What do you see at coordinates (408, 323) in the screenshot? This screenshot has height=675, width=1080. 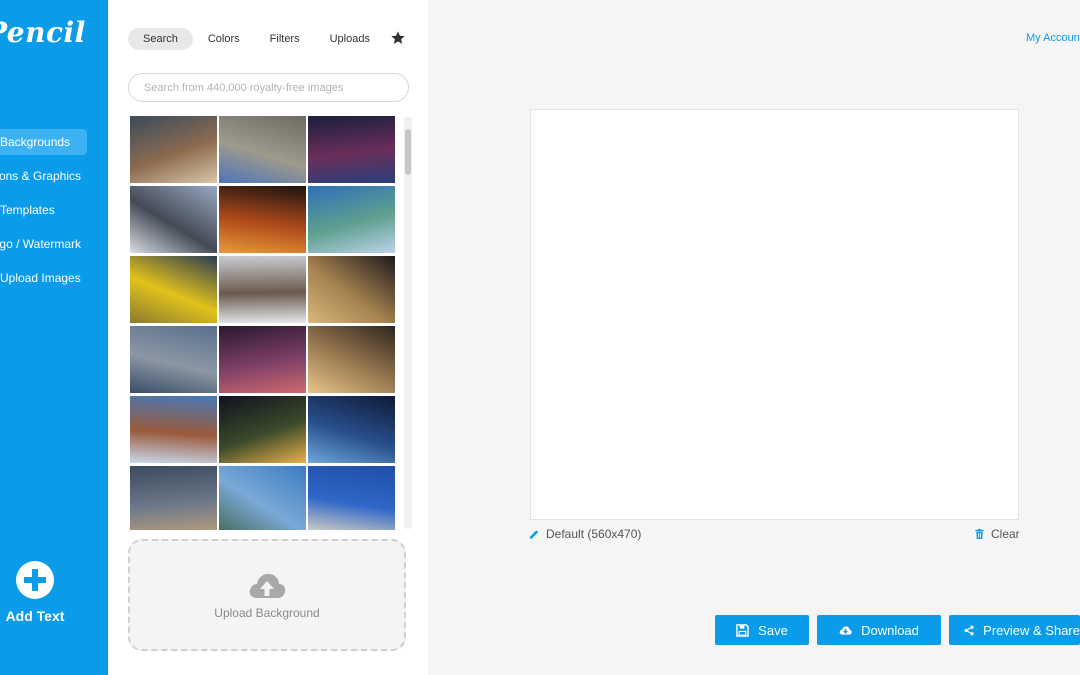 I see `thumbnail-scrollbar` at bounding box center [408, 323].